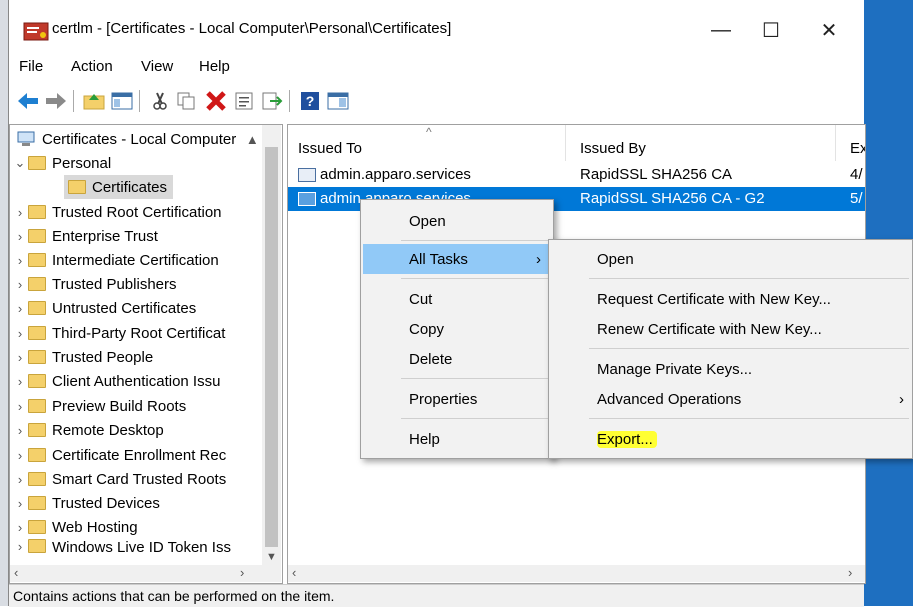 The height and width of the screenshot is (607, 913). I want to click on tree-item-certificates: Certificates, so click(119, 187).